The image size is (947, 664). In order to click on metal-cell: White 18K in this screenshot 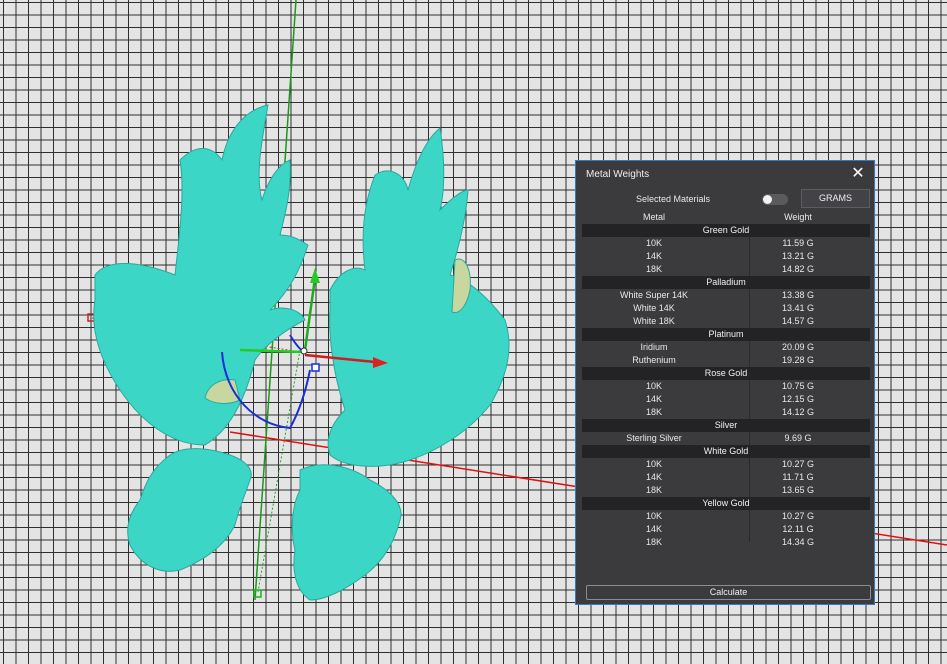, I will do `click(654, 321)`.